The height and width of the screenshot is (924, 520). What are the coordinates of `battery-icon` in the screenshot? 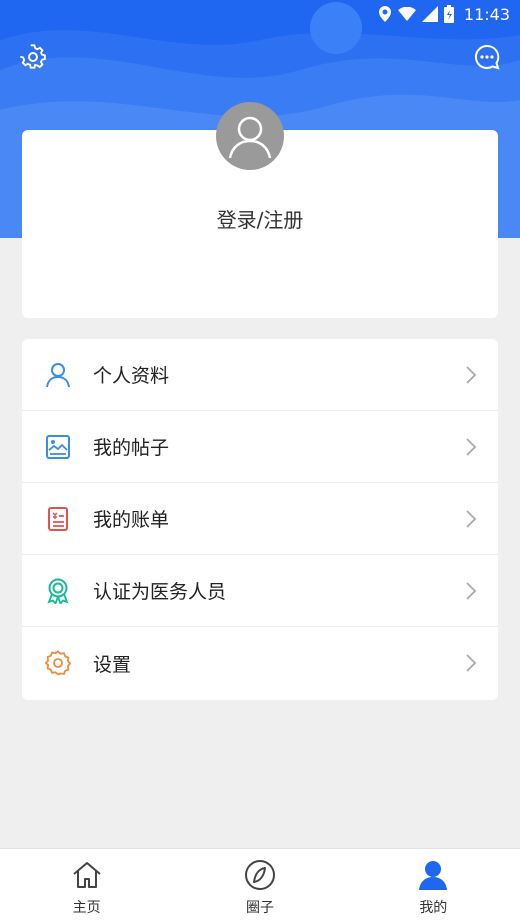 It's located at (448, 14).